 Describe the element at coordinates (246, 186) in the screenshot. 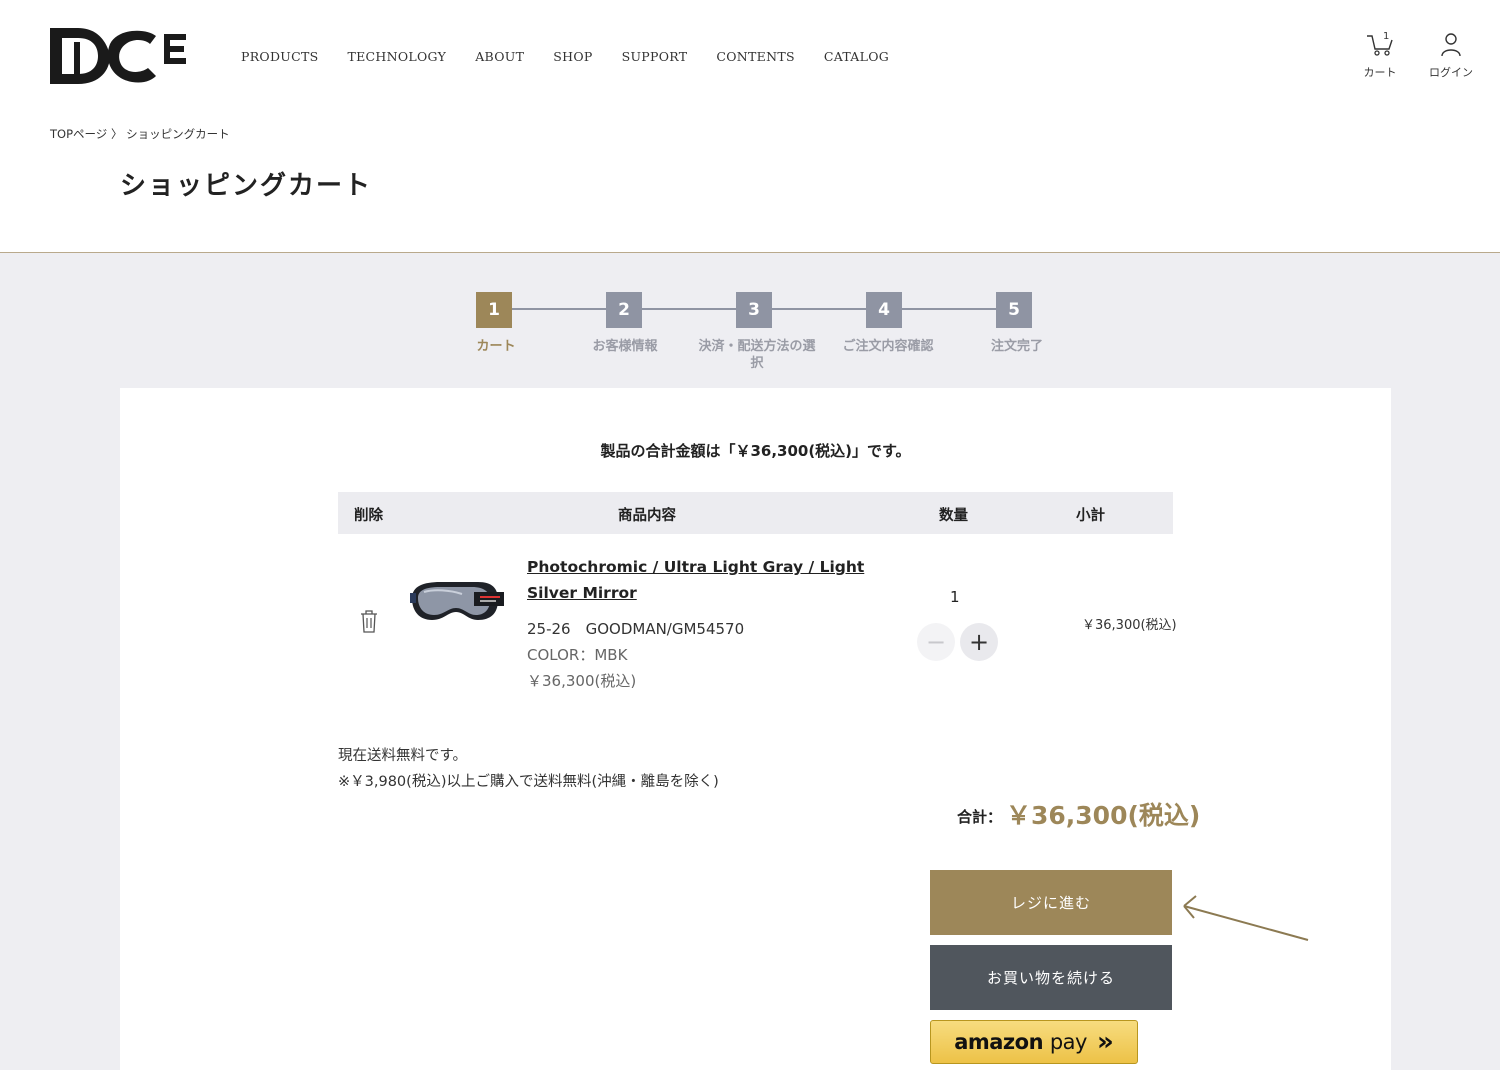

I see `page-title: ショッピングカート` at that location.